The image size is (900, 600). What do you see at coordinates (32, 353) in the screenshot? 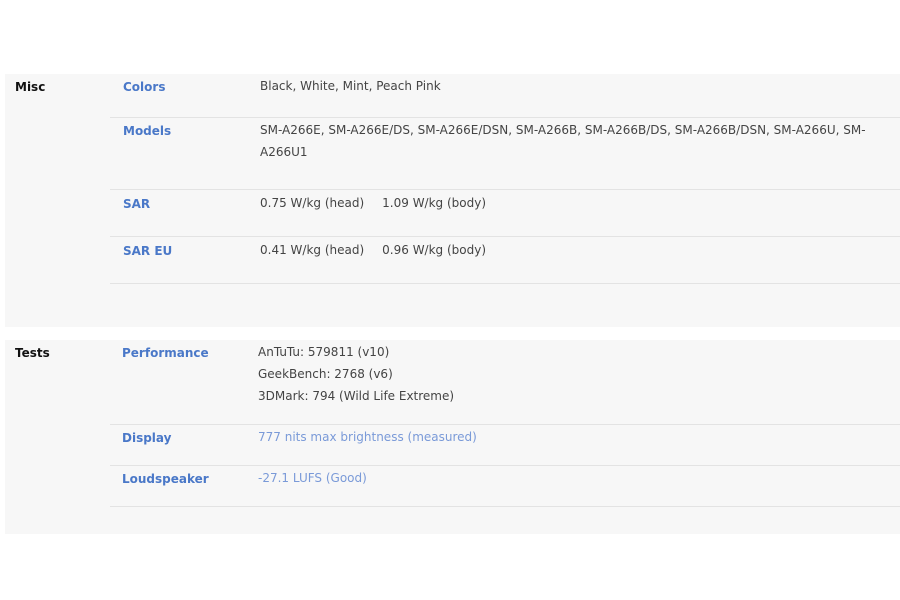
I see `section-title-tests: Tests` at bounding box center [32, 353].